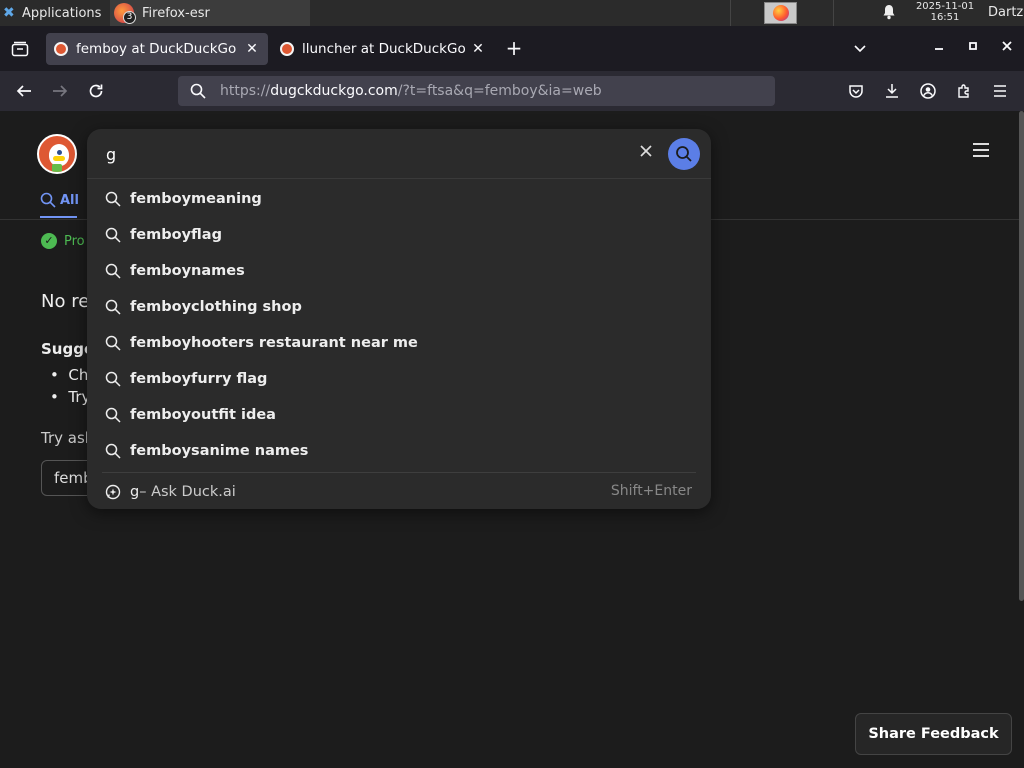 This screenshot has height=768, width=1024. Describe the element at coordinates (399, 307) in the screenshot. I see `suggestion-item: femboy clothing shop` at that location.